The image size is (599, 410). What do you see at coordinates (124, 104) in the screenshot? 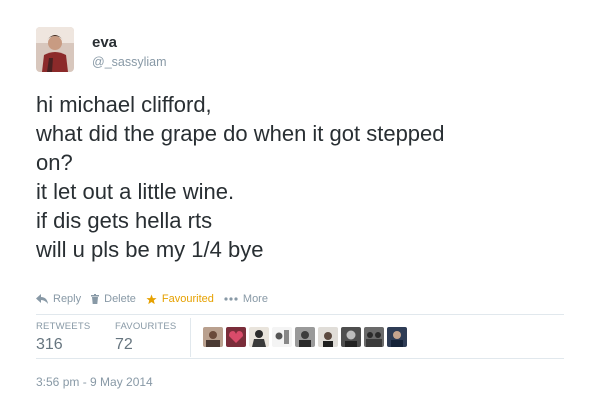
I see `tweet-line: hi michael clifford,` at bounding box center [124, 104].